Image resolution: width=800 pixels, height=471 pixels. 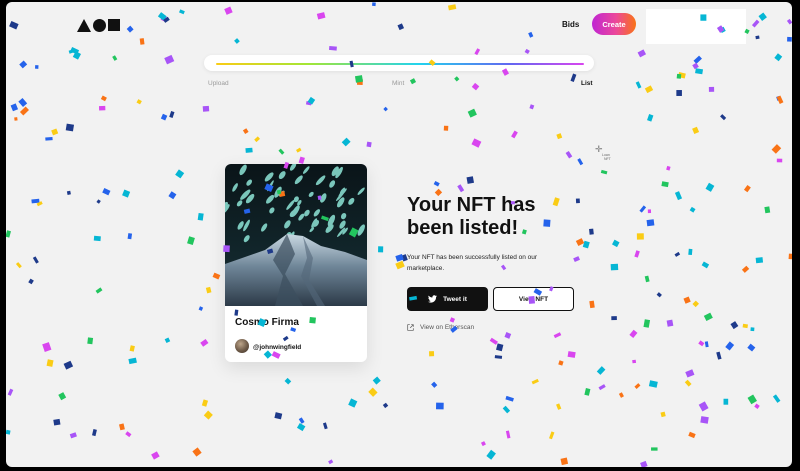 I want to click on page-title: Your NFT has been listed!, so click(x=471, y=216).